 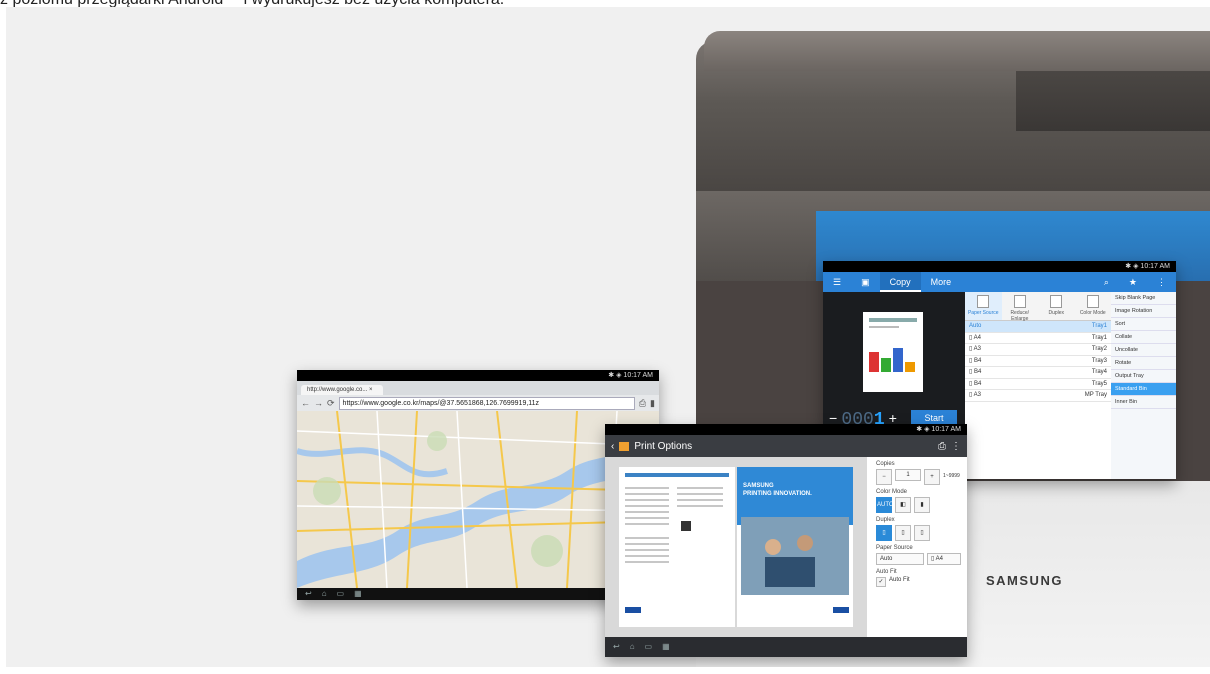 What do you see at coordinates (1038, 338) in the screenshot?
I see `paper-row: ▯ A4 Tray1` at bounding box center [1038, 338].